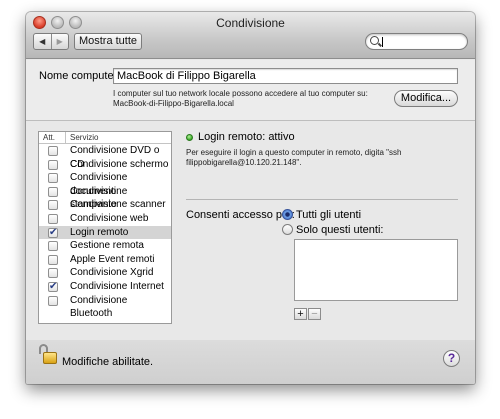  Describe the element at coordinates (105, 157) in the screenshot. I see `service-row: Condivisione DVD o CD` at that location.